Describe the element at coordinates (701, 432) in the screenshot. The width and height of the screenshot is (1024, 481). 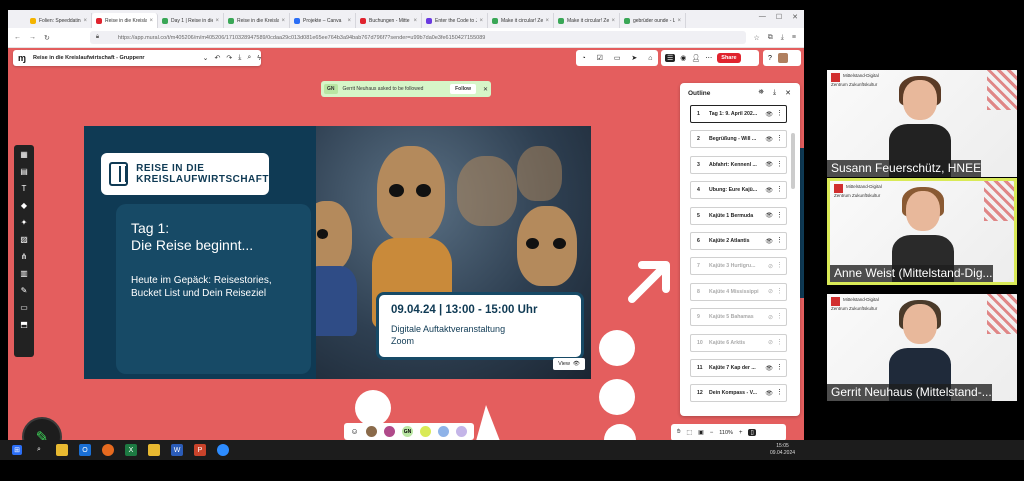
I see `minimap-icon: ▣` at that location.